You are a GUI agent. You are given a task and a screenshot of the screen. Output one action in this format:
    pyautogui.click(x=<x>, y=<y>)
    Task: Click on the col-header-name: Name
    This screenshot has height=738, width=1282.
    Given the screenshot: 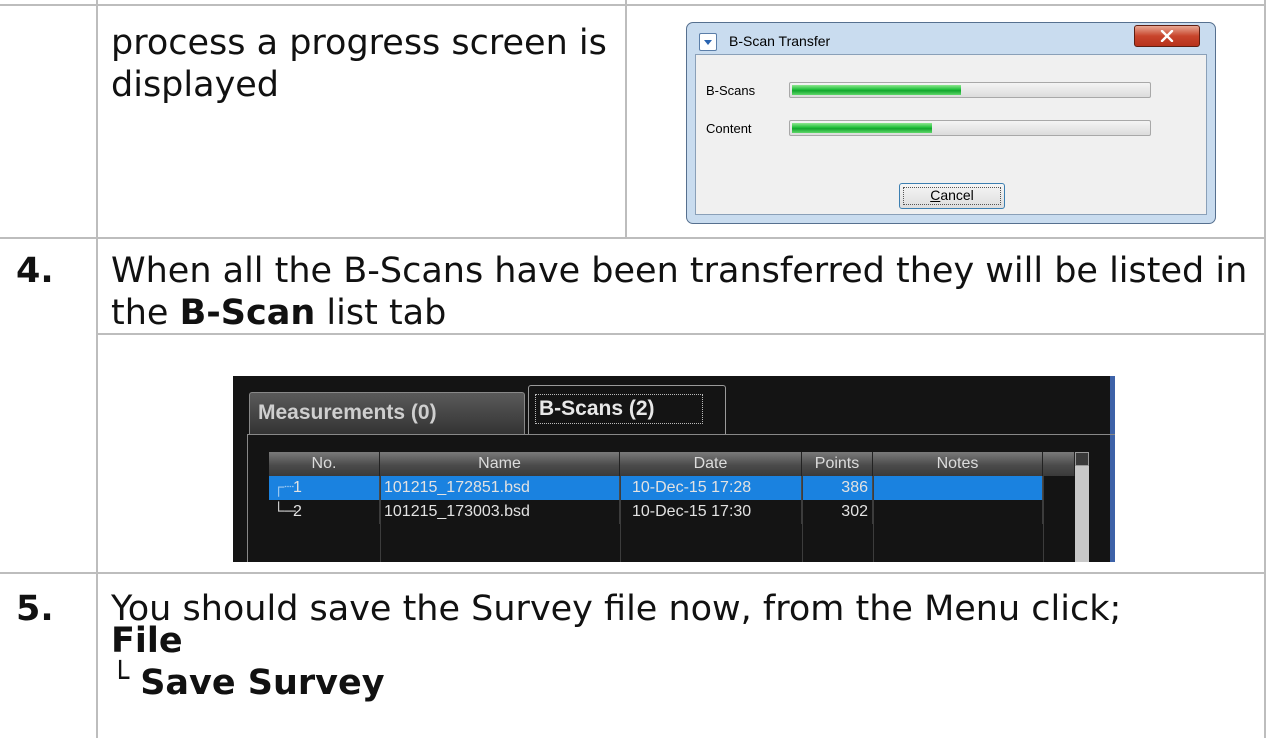 What is the action you would take?
    pyautogui.click(x=500, y=464)
    